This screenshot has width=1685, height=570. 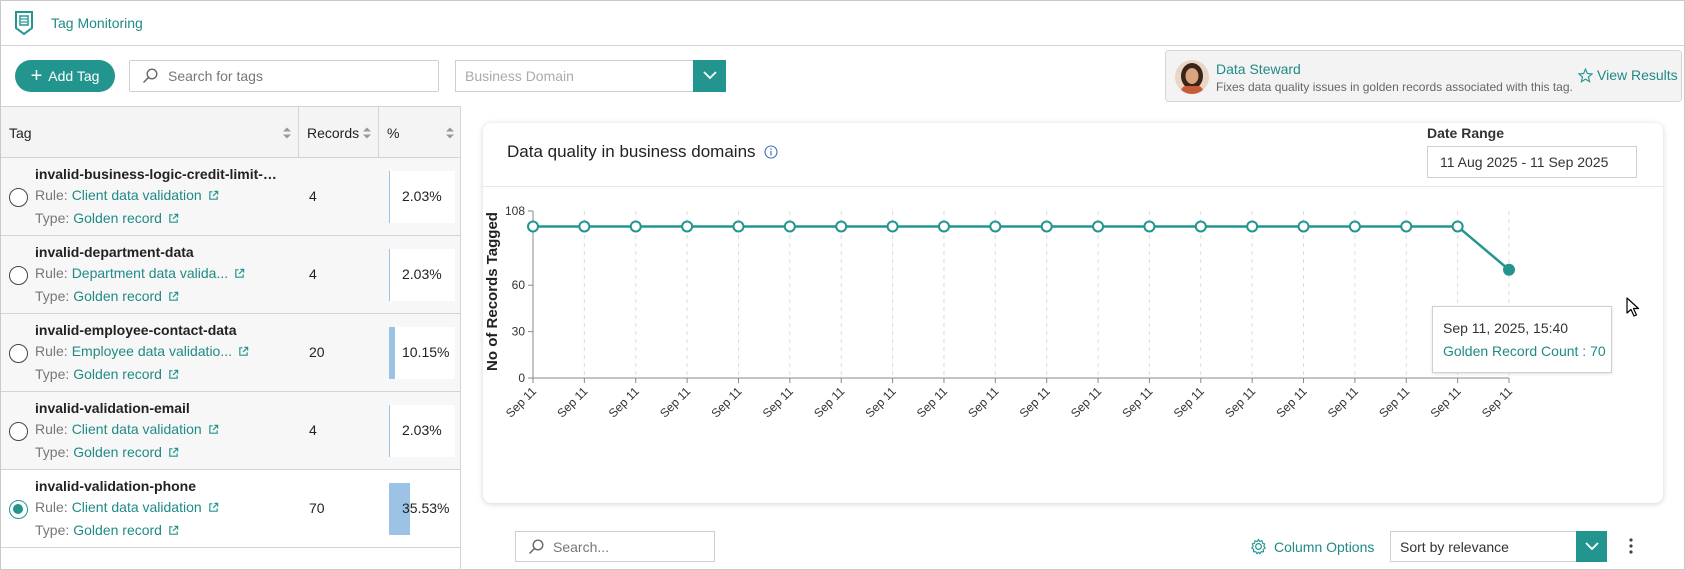 What do you see at coordinates (590, 75) in the screenshot?
I see `business-domain-select: Business Domain` at bounding box center [590, 75].